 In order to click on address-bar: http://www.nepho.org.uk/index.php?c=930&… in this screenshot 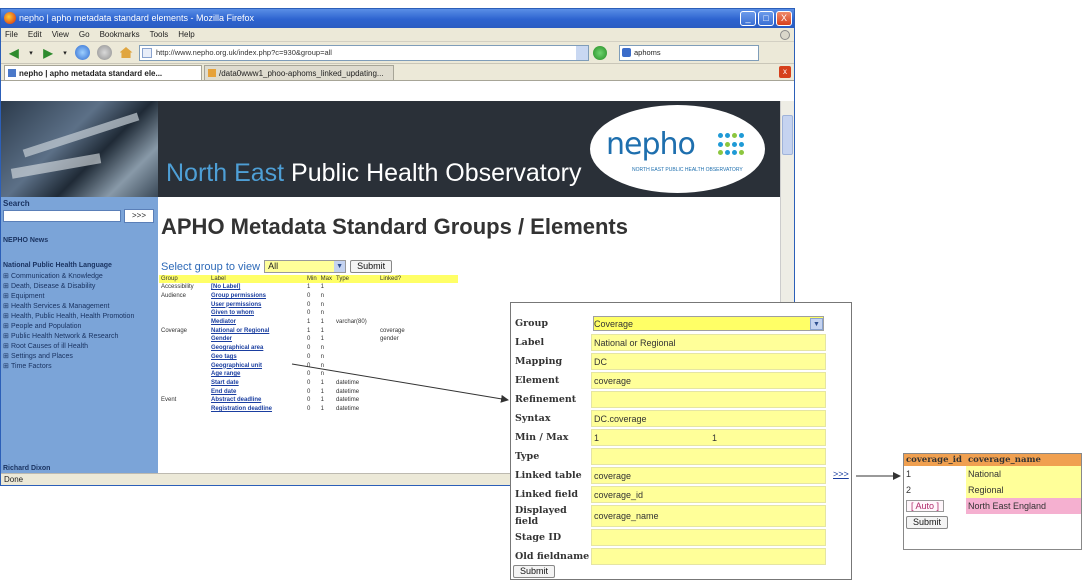, I will do `click(364, 52)`.